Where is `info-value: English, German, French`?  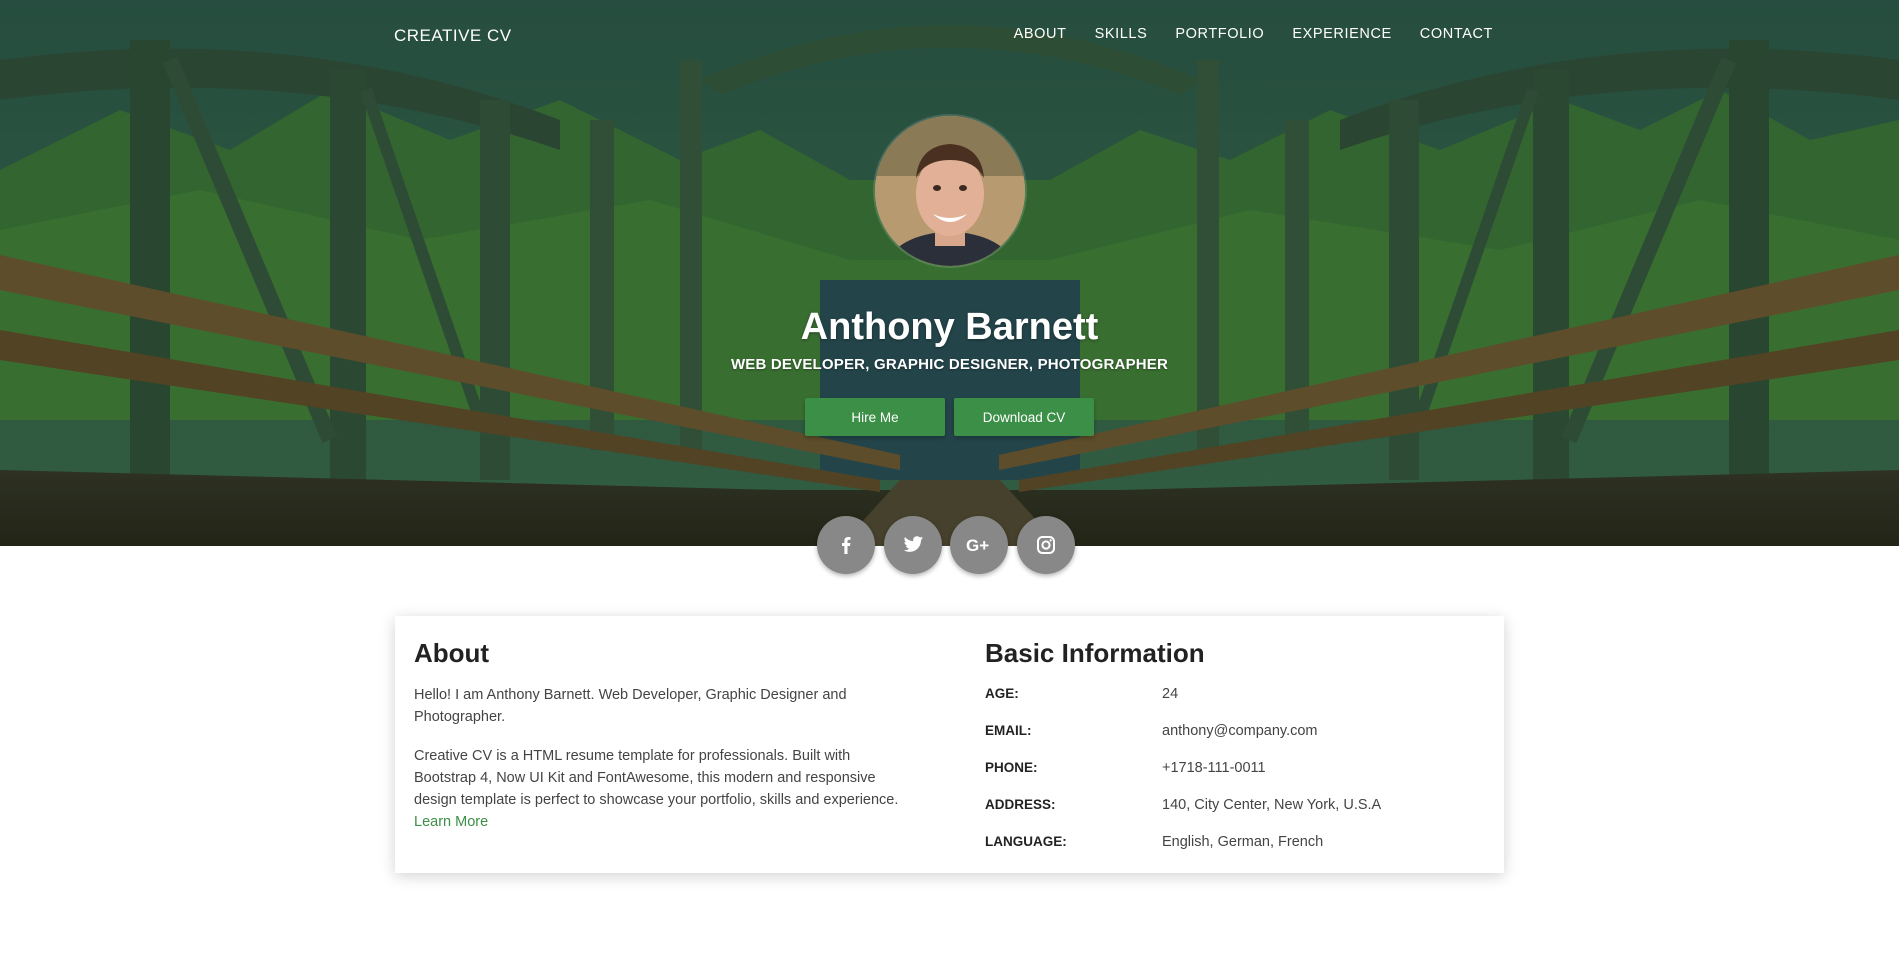
info-value: English, German, French is located at coordinates (1243, 842).